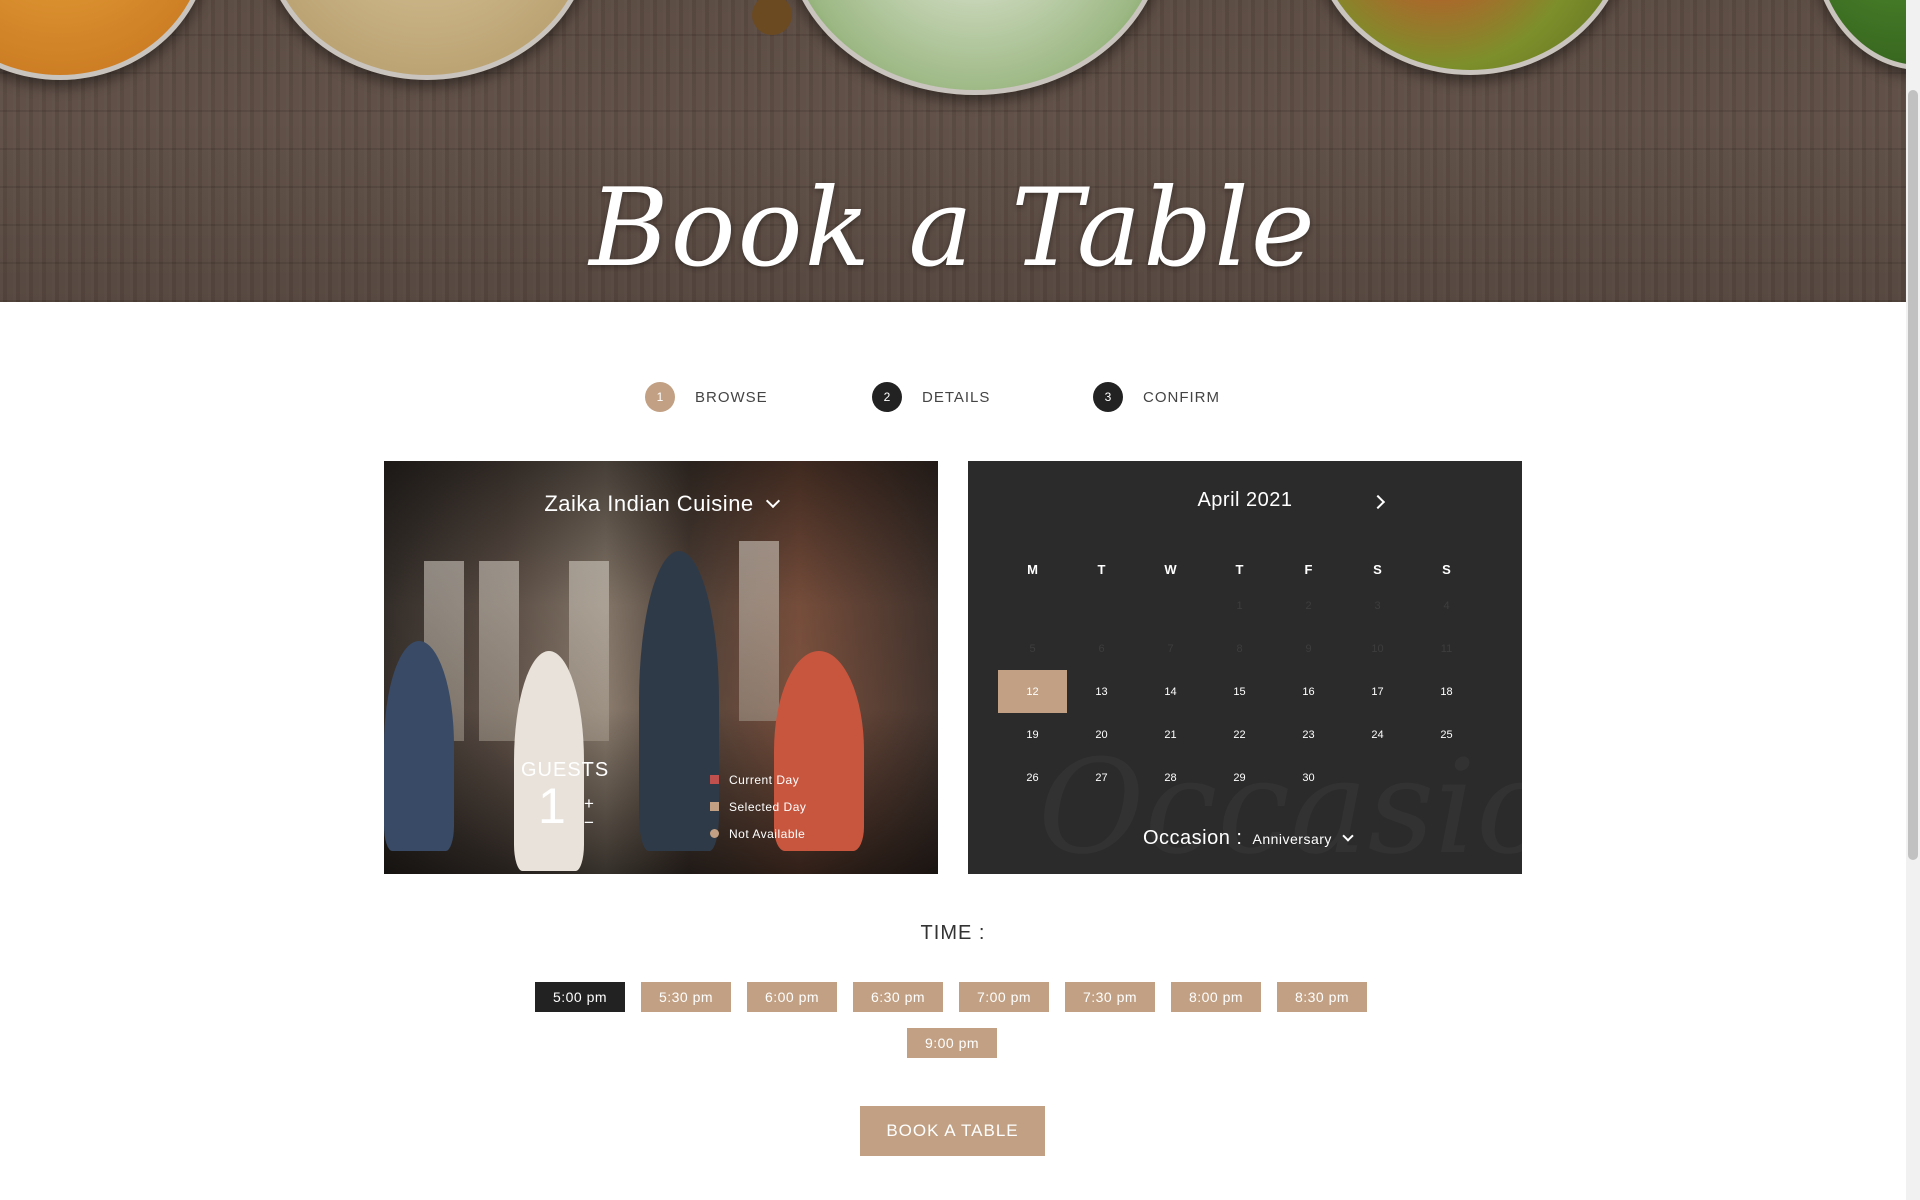 The image size is (1920, 1200). What do you see at coordinates (1101, 734) in the screenshot?
I see `calendar-day: 20` at bounding box center [1101, 734].